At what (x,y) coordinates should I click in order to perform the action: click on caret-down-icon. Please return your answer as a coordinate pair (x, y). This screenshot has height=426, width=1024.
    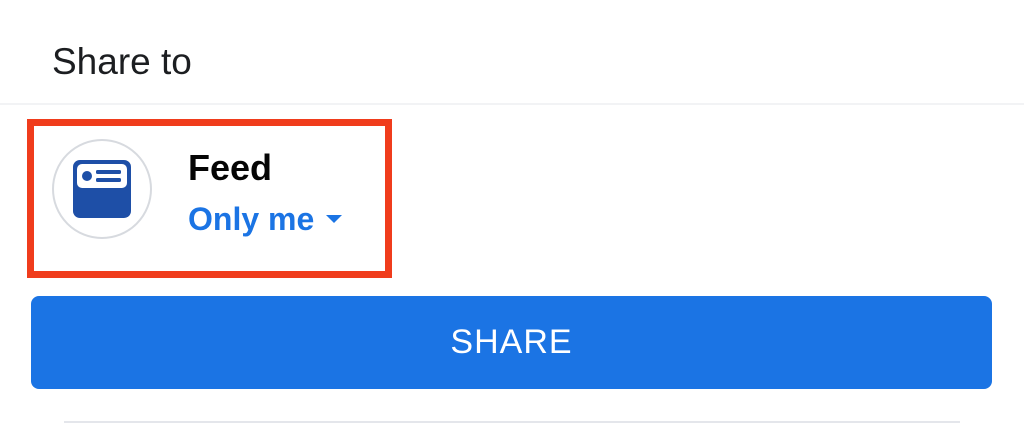
    Looking at the image, I should click on (334, 219).